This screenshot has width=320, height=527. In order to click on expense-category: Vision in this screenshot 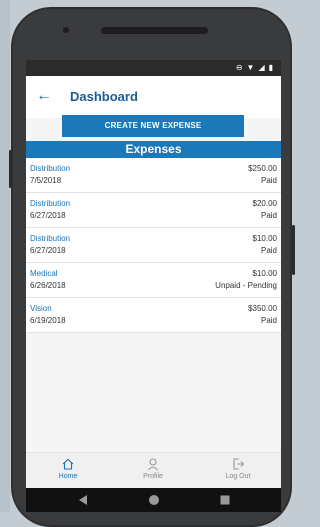, I will do `click(41, 308)`.